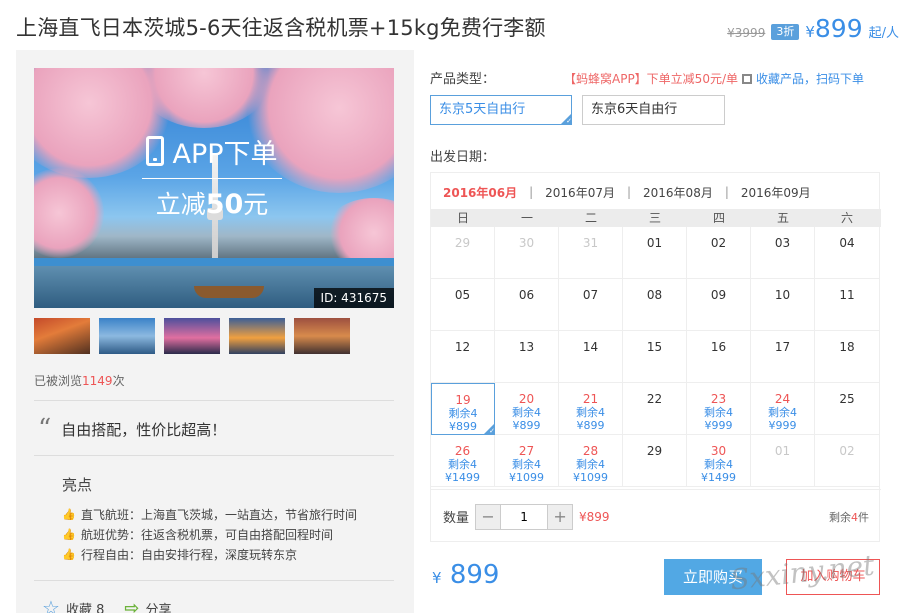 This screenshot has width=909, height=613. What do you see at coordinates (180, 204) in the screenshot?
I see `banner-off-text: 立减` at bounding box center [180, 204].